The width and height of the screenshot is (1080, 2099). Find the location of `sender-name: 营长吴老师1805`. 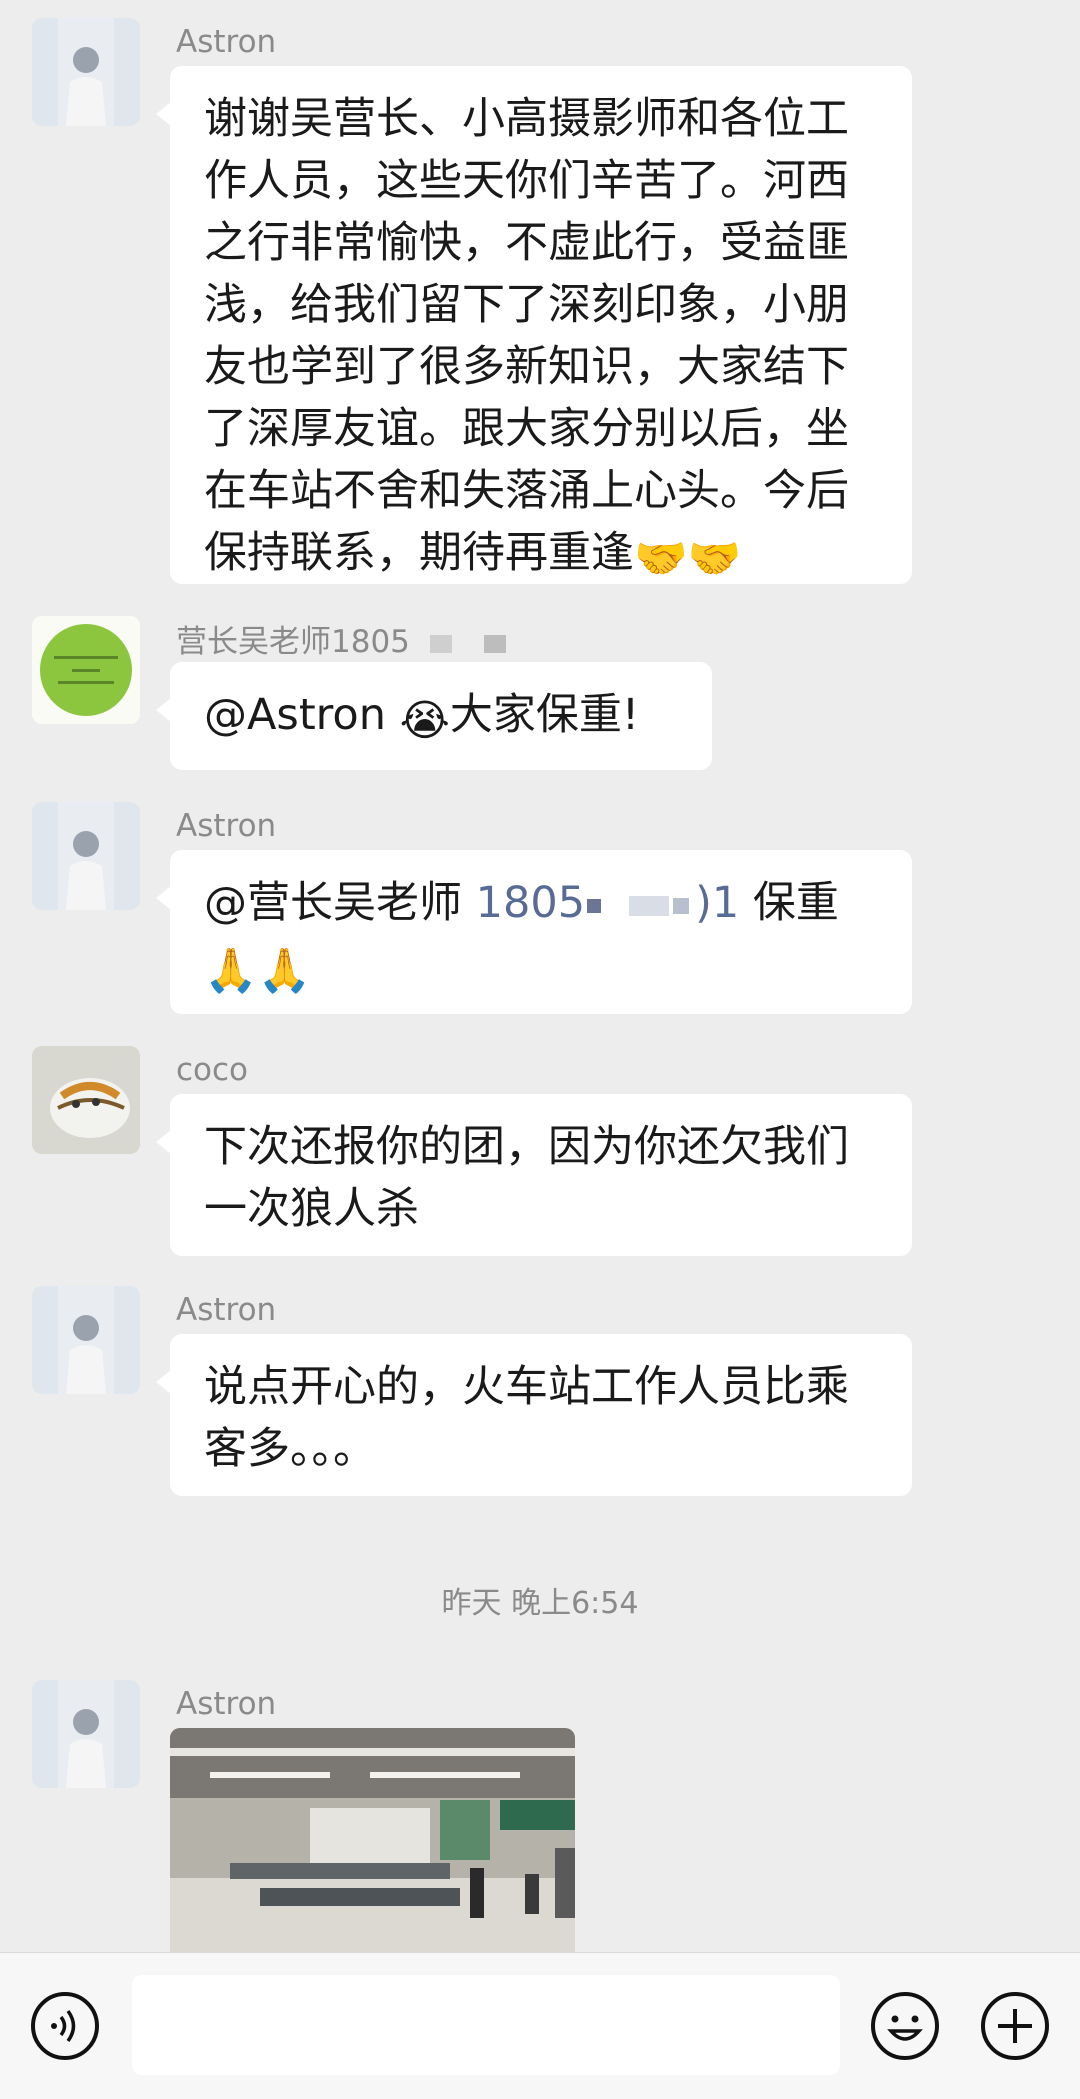

sender-name: 营长吴老师1805 is located at coordinates (341, 642).